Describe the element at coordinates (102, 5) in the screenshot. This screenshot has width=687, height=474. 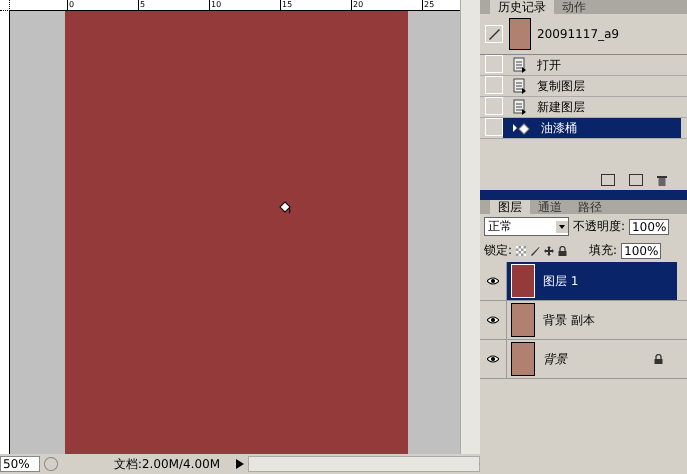
I see `ruler-label: 0` at that location.